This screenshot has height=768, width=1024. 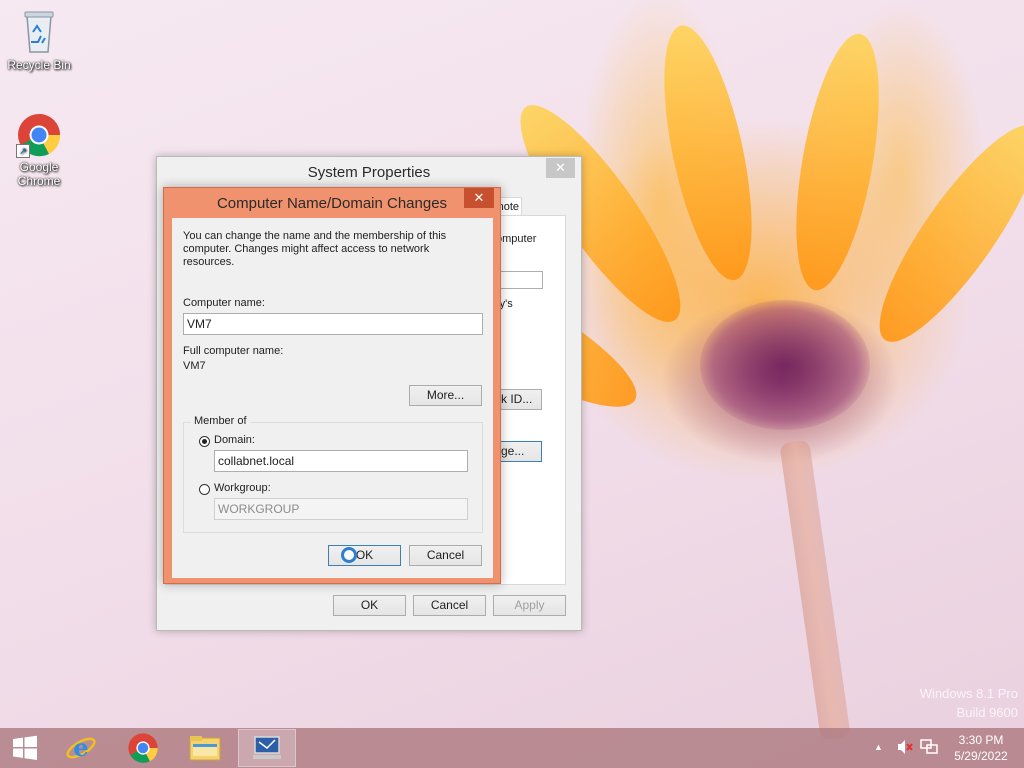 I want to click on taskbar-system-properties, so click(x=267, y=748).